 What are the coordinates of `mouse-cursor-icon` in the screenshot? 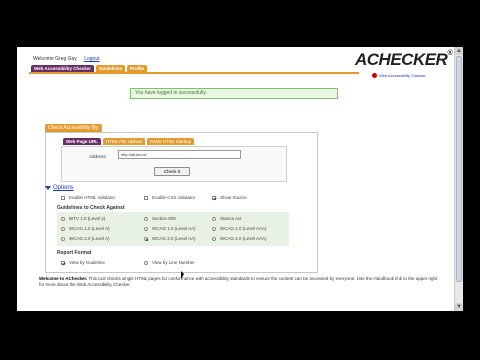 It's located at (182, 275).